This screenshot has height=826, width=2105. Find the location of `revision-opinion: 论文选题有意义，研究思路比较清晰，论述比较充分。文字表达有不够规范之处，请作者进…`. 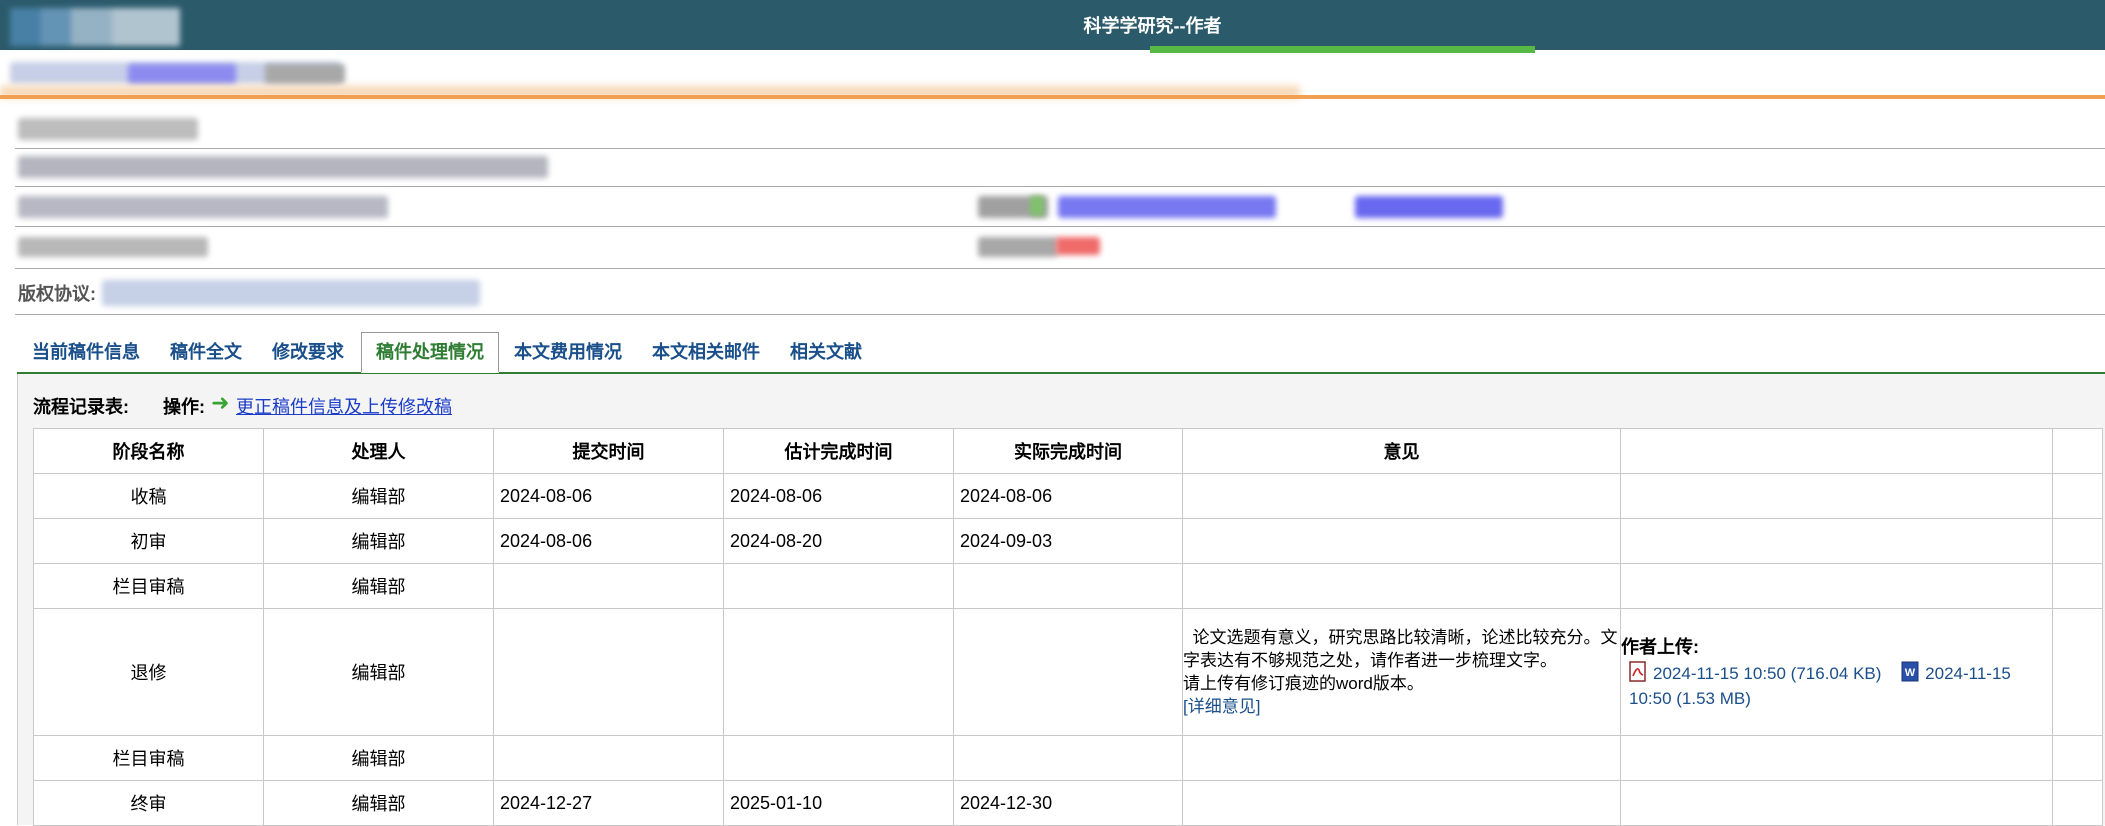

revision-opinion: 论文选题有意义，研究思路比较清晰，论述比较充分。文字表达有不够规范之处，请作者进… is located at coordinates (1401, 672).